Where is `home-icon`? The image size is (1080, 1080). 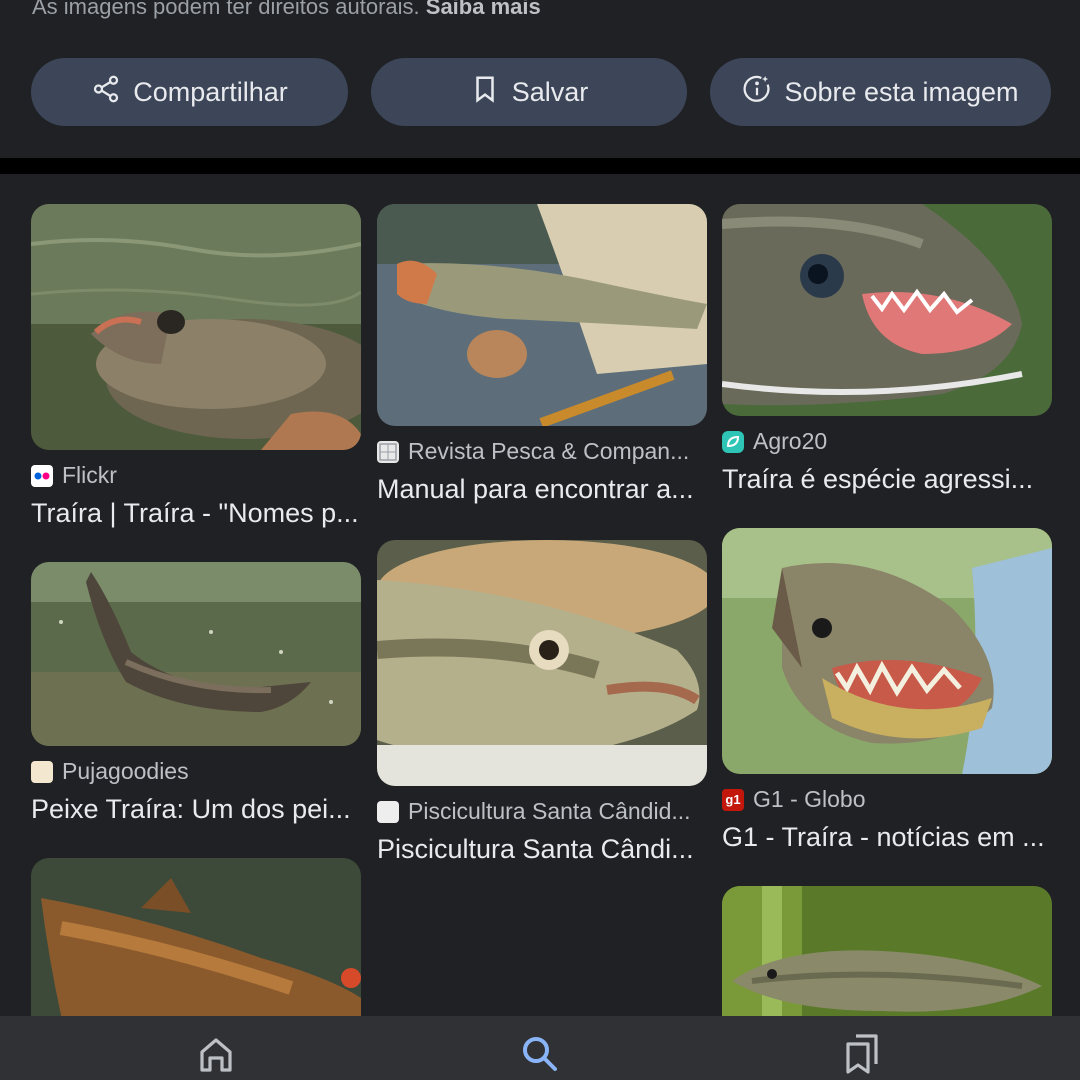
home-icon is located at coordinates (216, 1059).